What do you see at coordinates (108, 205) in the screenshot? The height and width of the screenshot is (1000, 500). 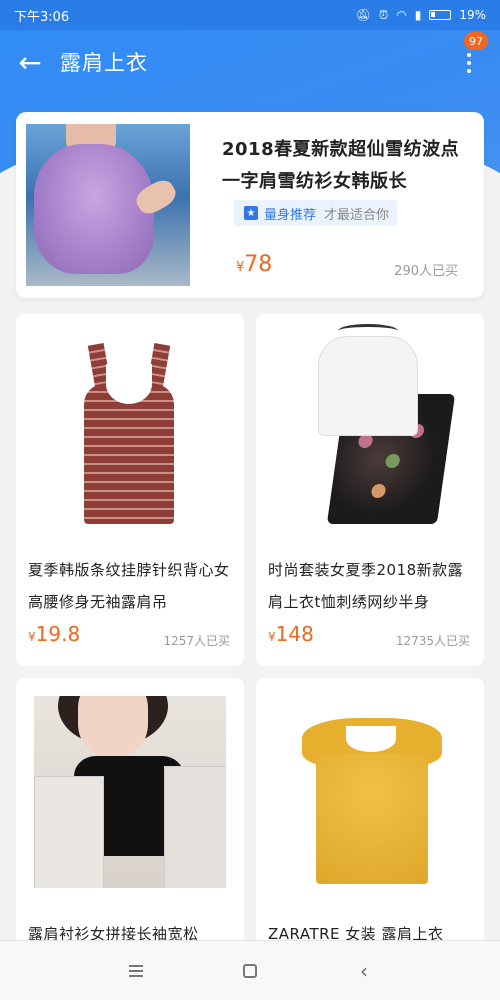 I see `featured-product-image` at bounding box center [108, 205].